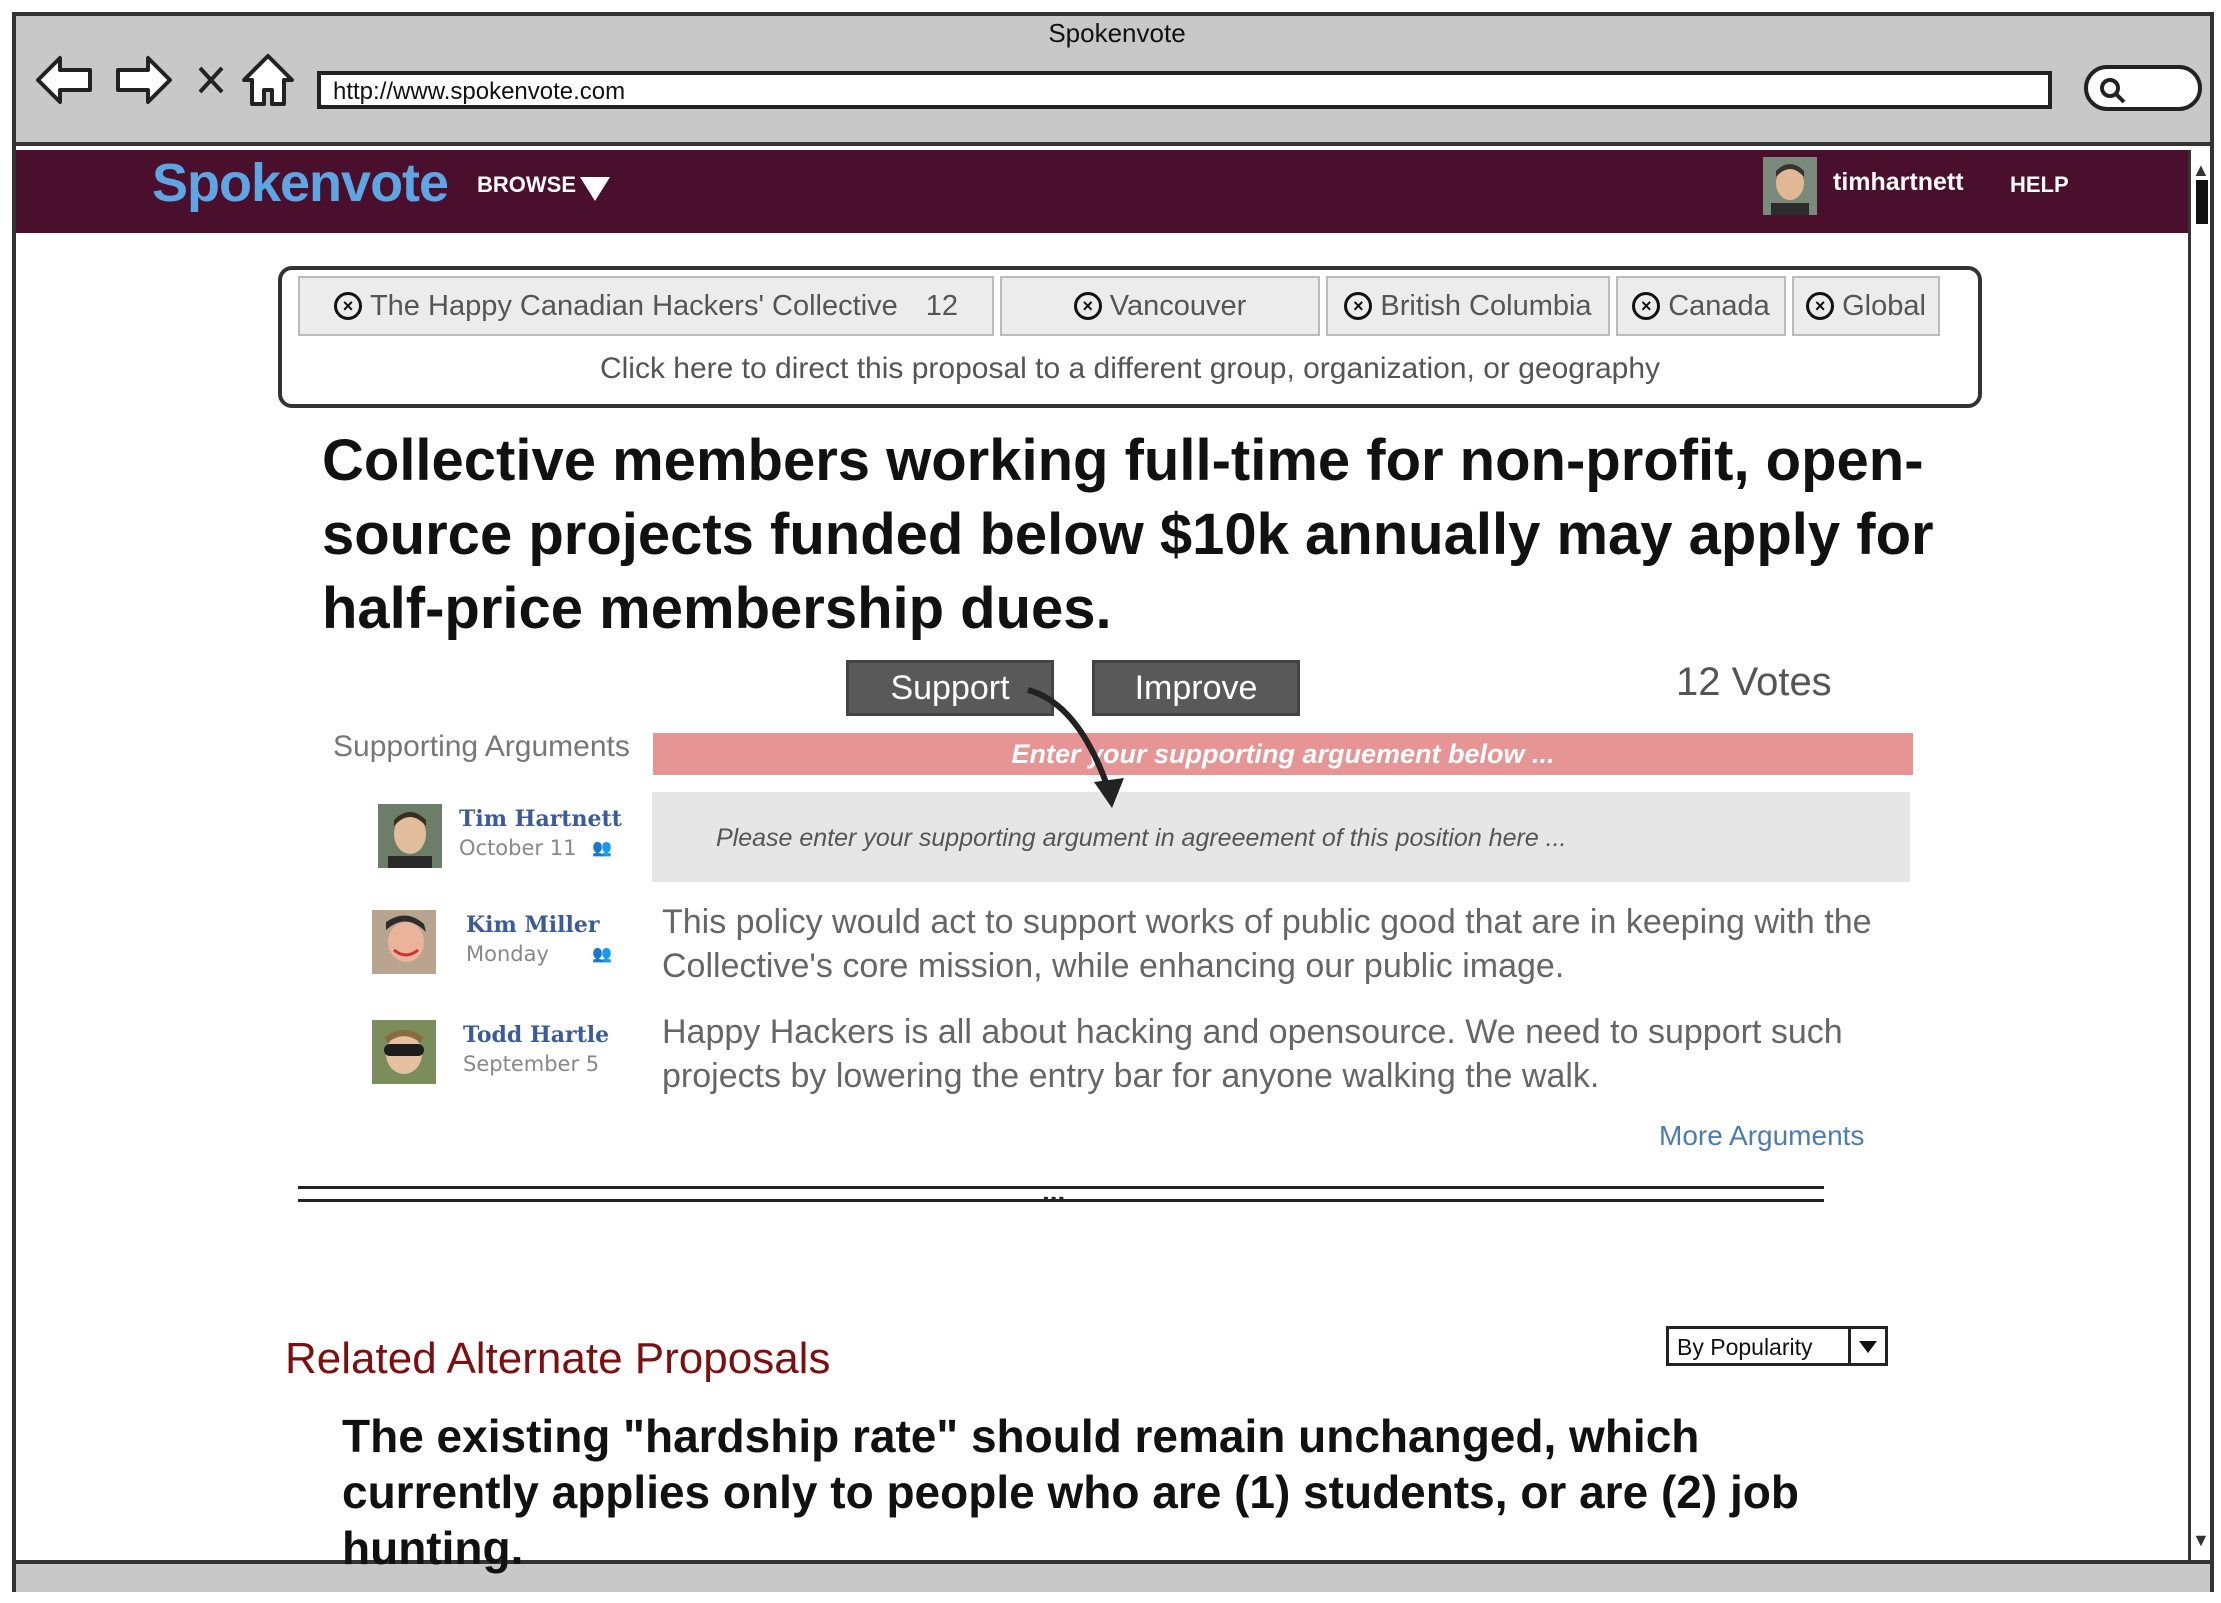 The width and height of the screenshot is (2221, 1603). What do you see at coordinates (518, 848) in the screenshot?
I see `argument-date: October 11` at bounding box center [518, 848].